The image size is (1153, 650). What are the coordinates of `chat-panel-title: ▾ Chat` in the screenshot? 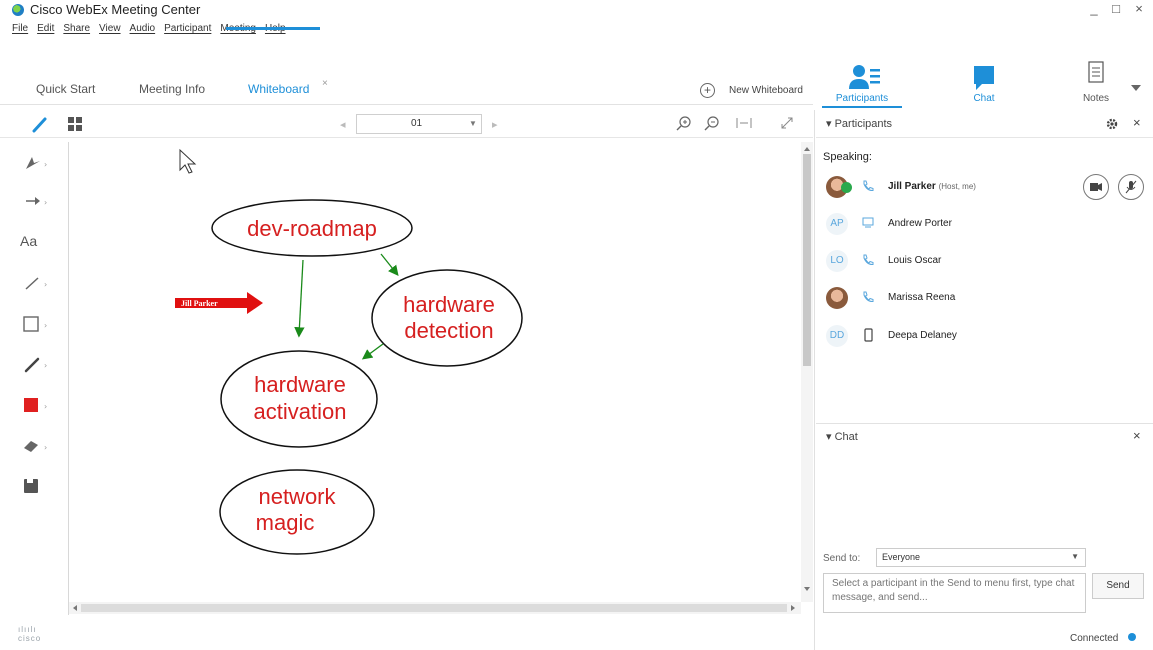 It's located at (842, 436).